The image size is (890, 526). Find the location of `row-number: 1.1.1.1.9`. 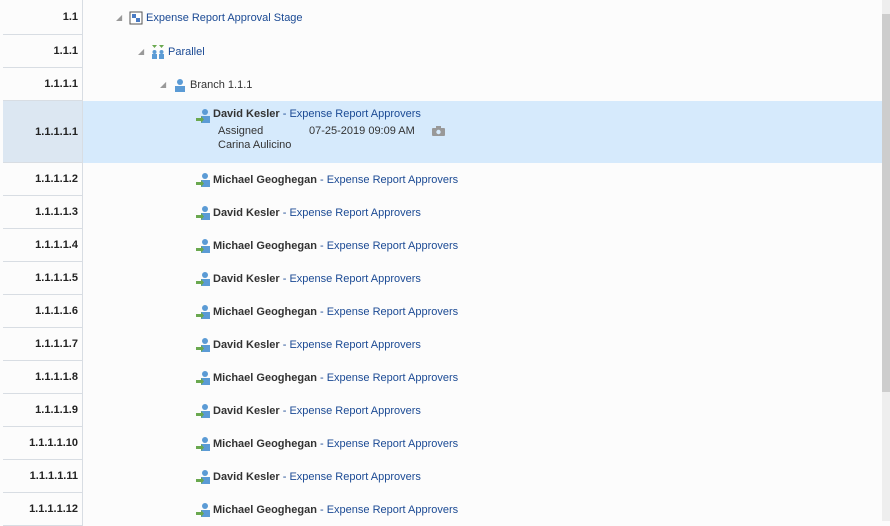

row-number: 1.1.1.1.9 is located at coordinates (43, 410).